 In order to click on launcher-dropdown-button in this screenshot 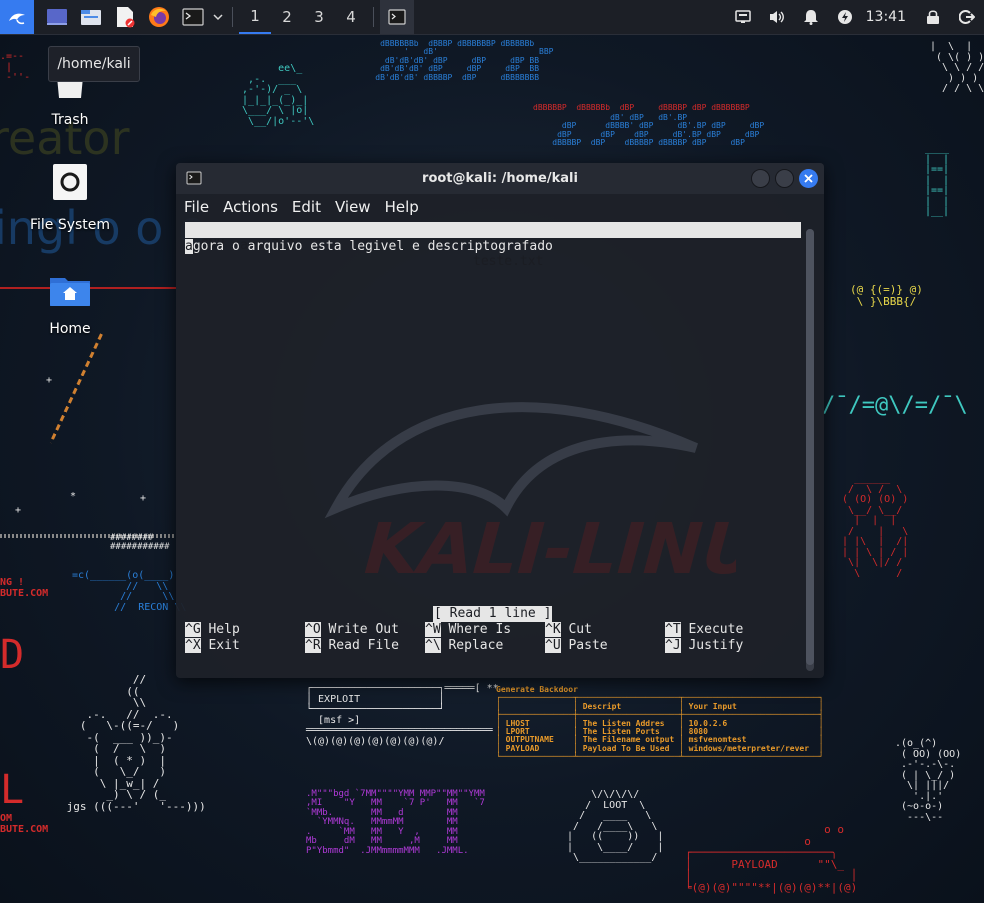, I will do `click(218, 17)`.